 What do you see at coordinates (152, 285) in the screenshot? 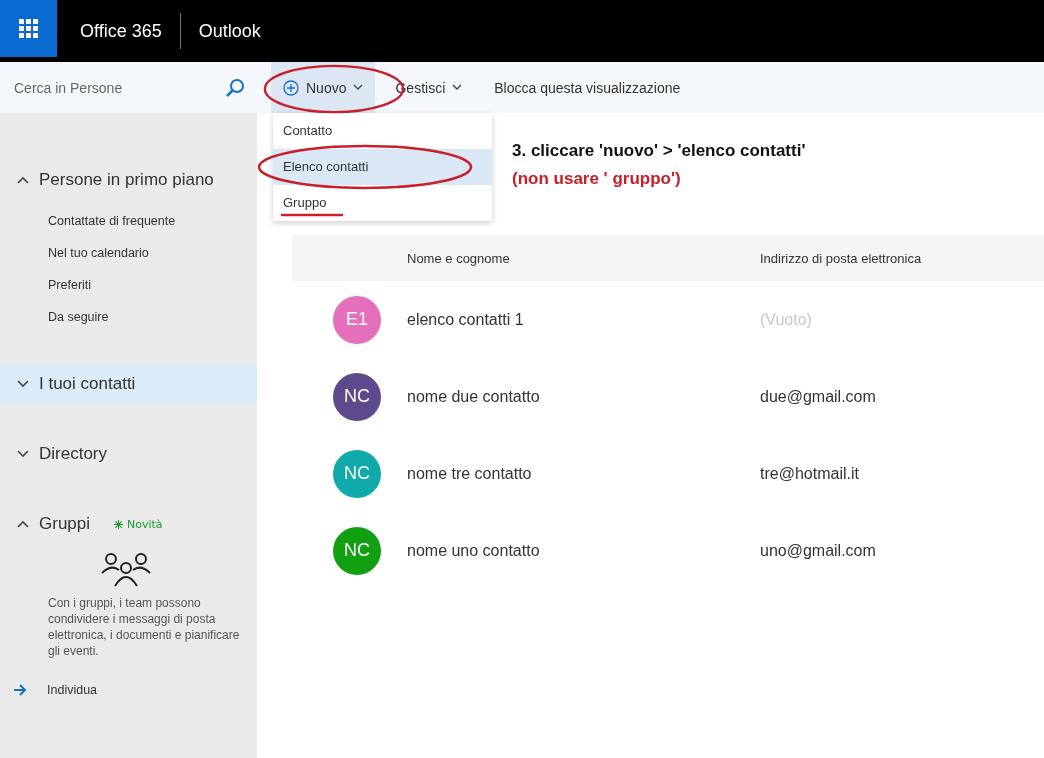
I see `sidebar-item: Preferiti` at bounding box center [152, 285].